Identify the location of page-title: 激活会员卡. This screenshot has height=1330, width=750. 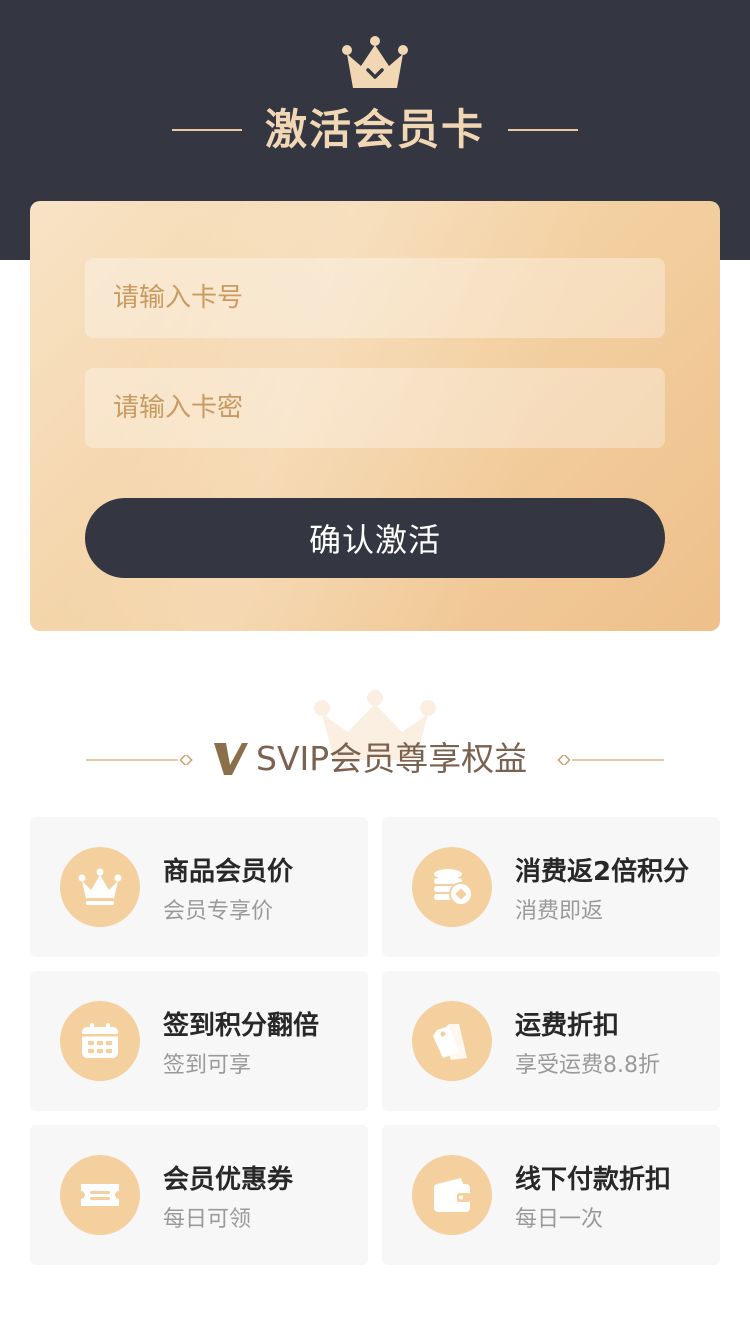
(374, 129).